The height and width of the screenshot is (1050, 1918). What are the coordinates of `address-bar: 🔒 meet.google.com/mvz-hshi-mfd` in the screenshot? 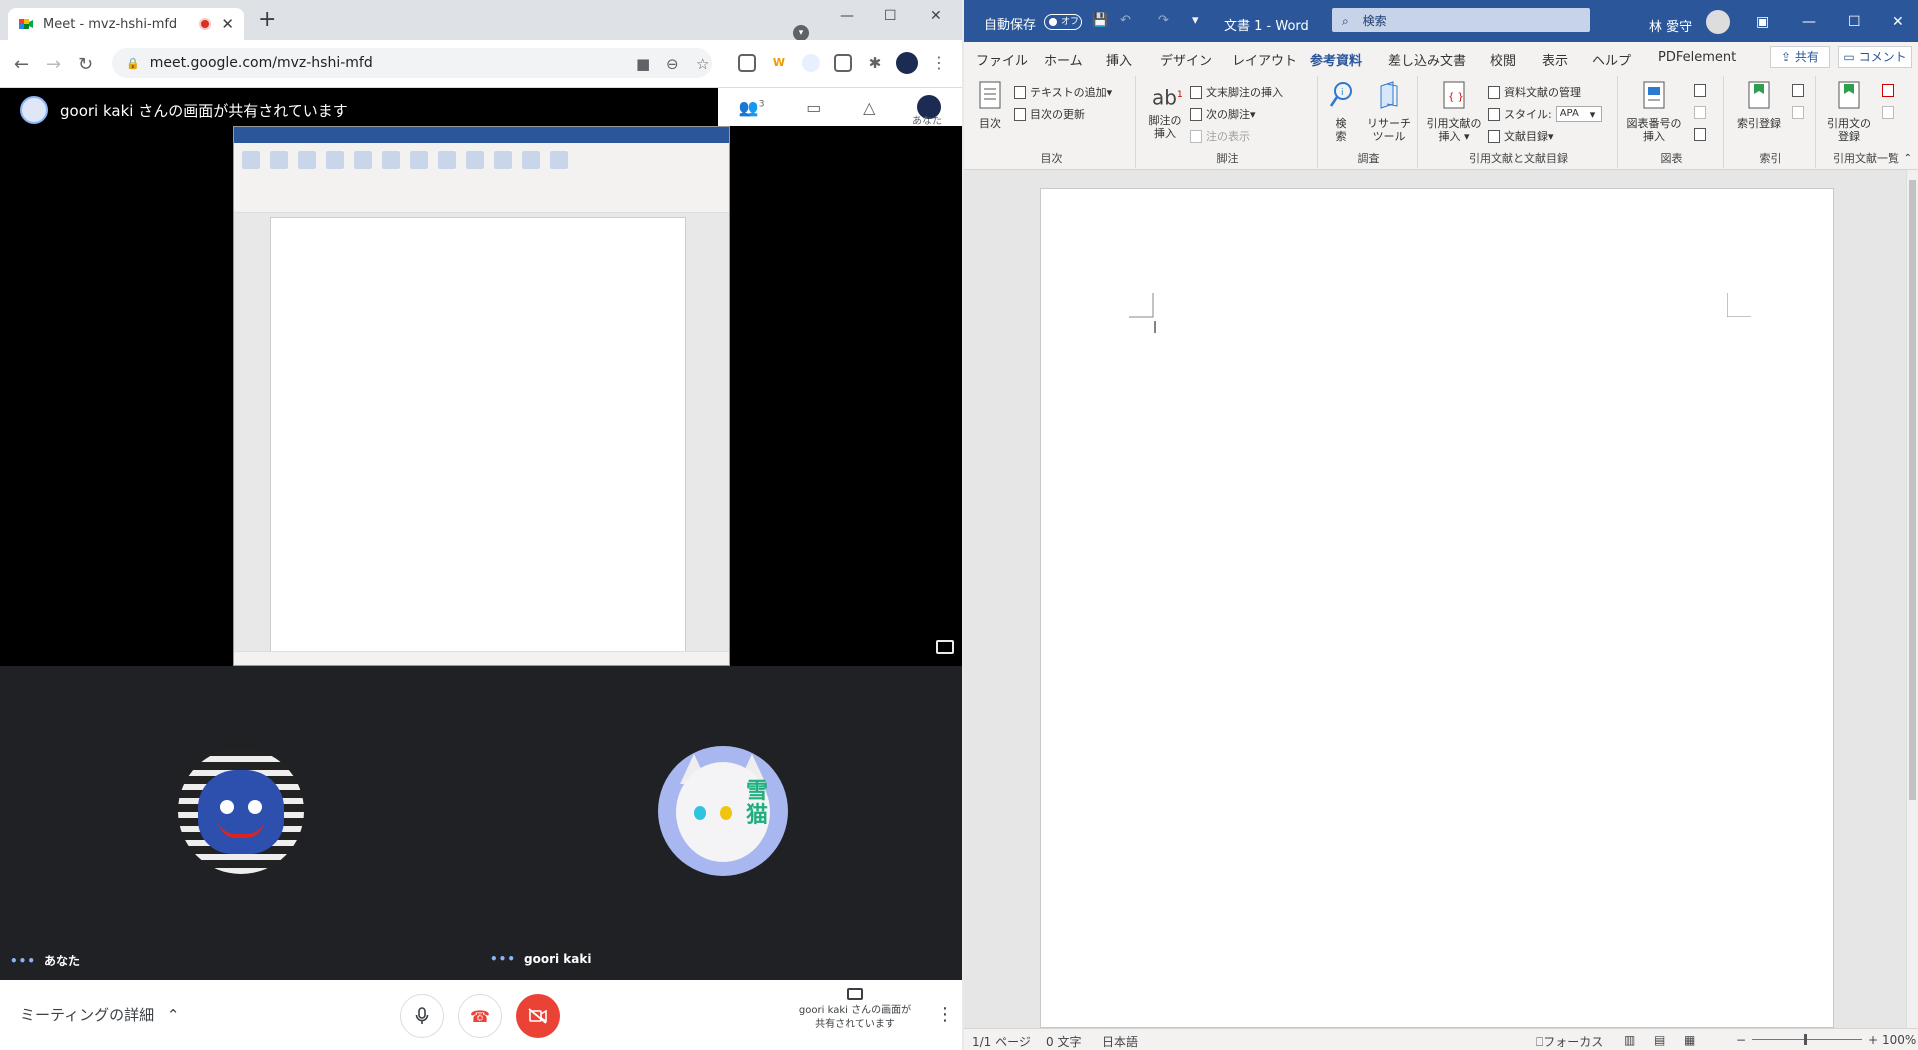 It's located at (412, 63).